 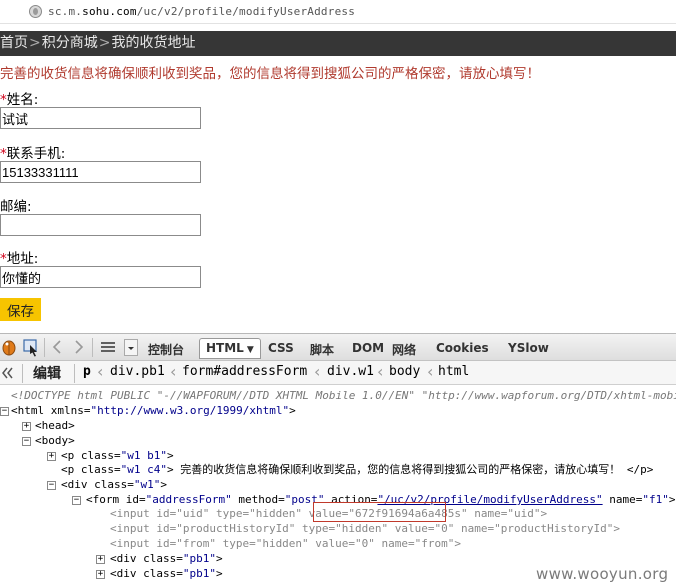 What do you see at coordinates (79, 347) in the screenshot?
I see `forward-arrow-icon` at bounding box center [79, 347].